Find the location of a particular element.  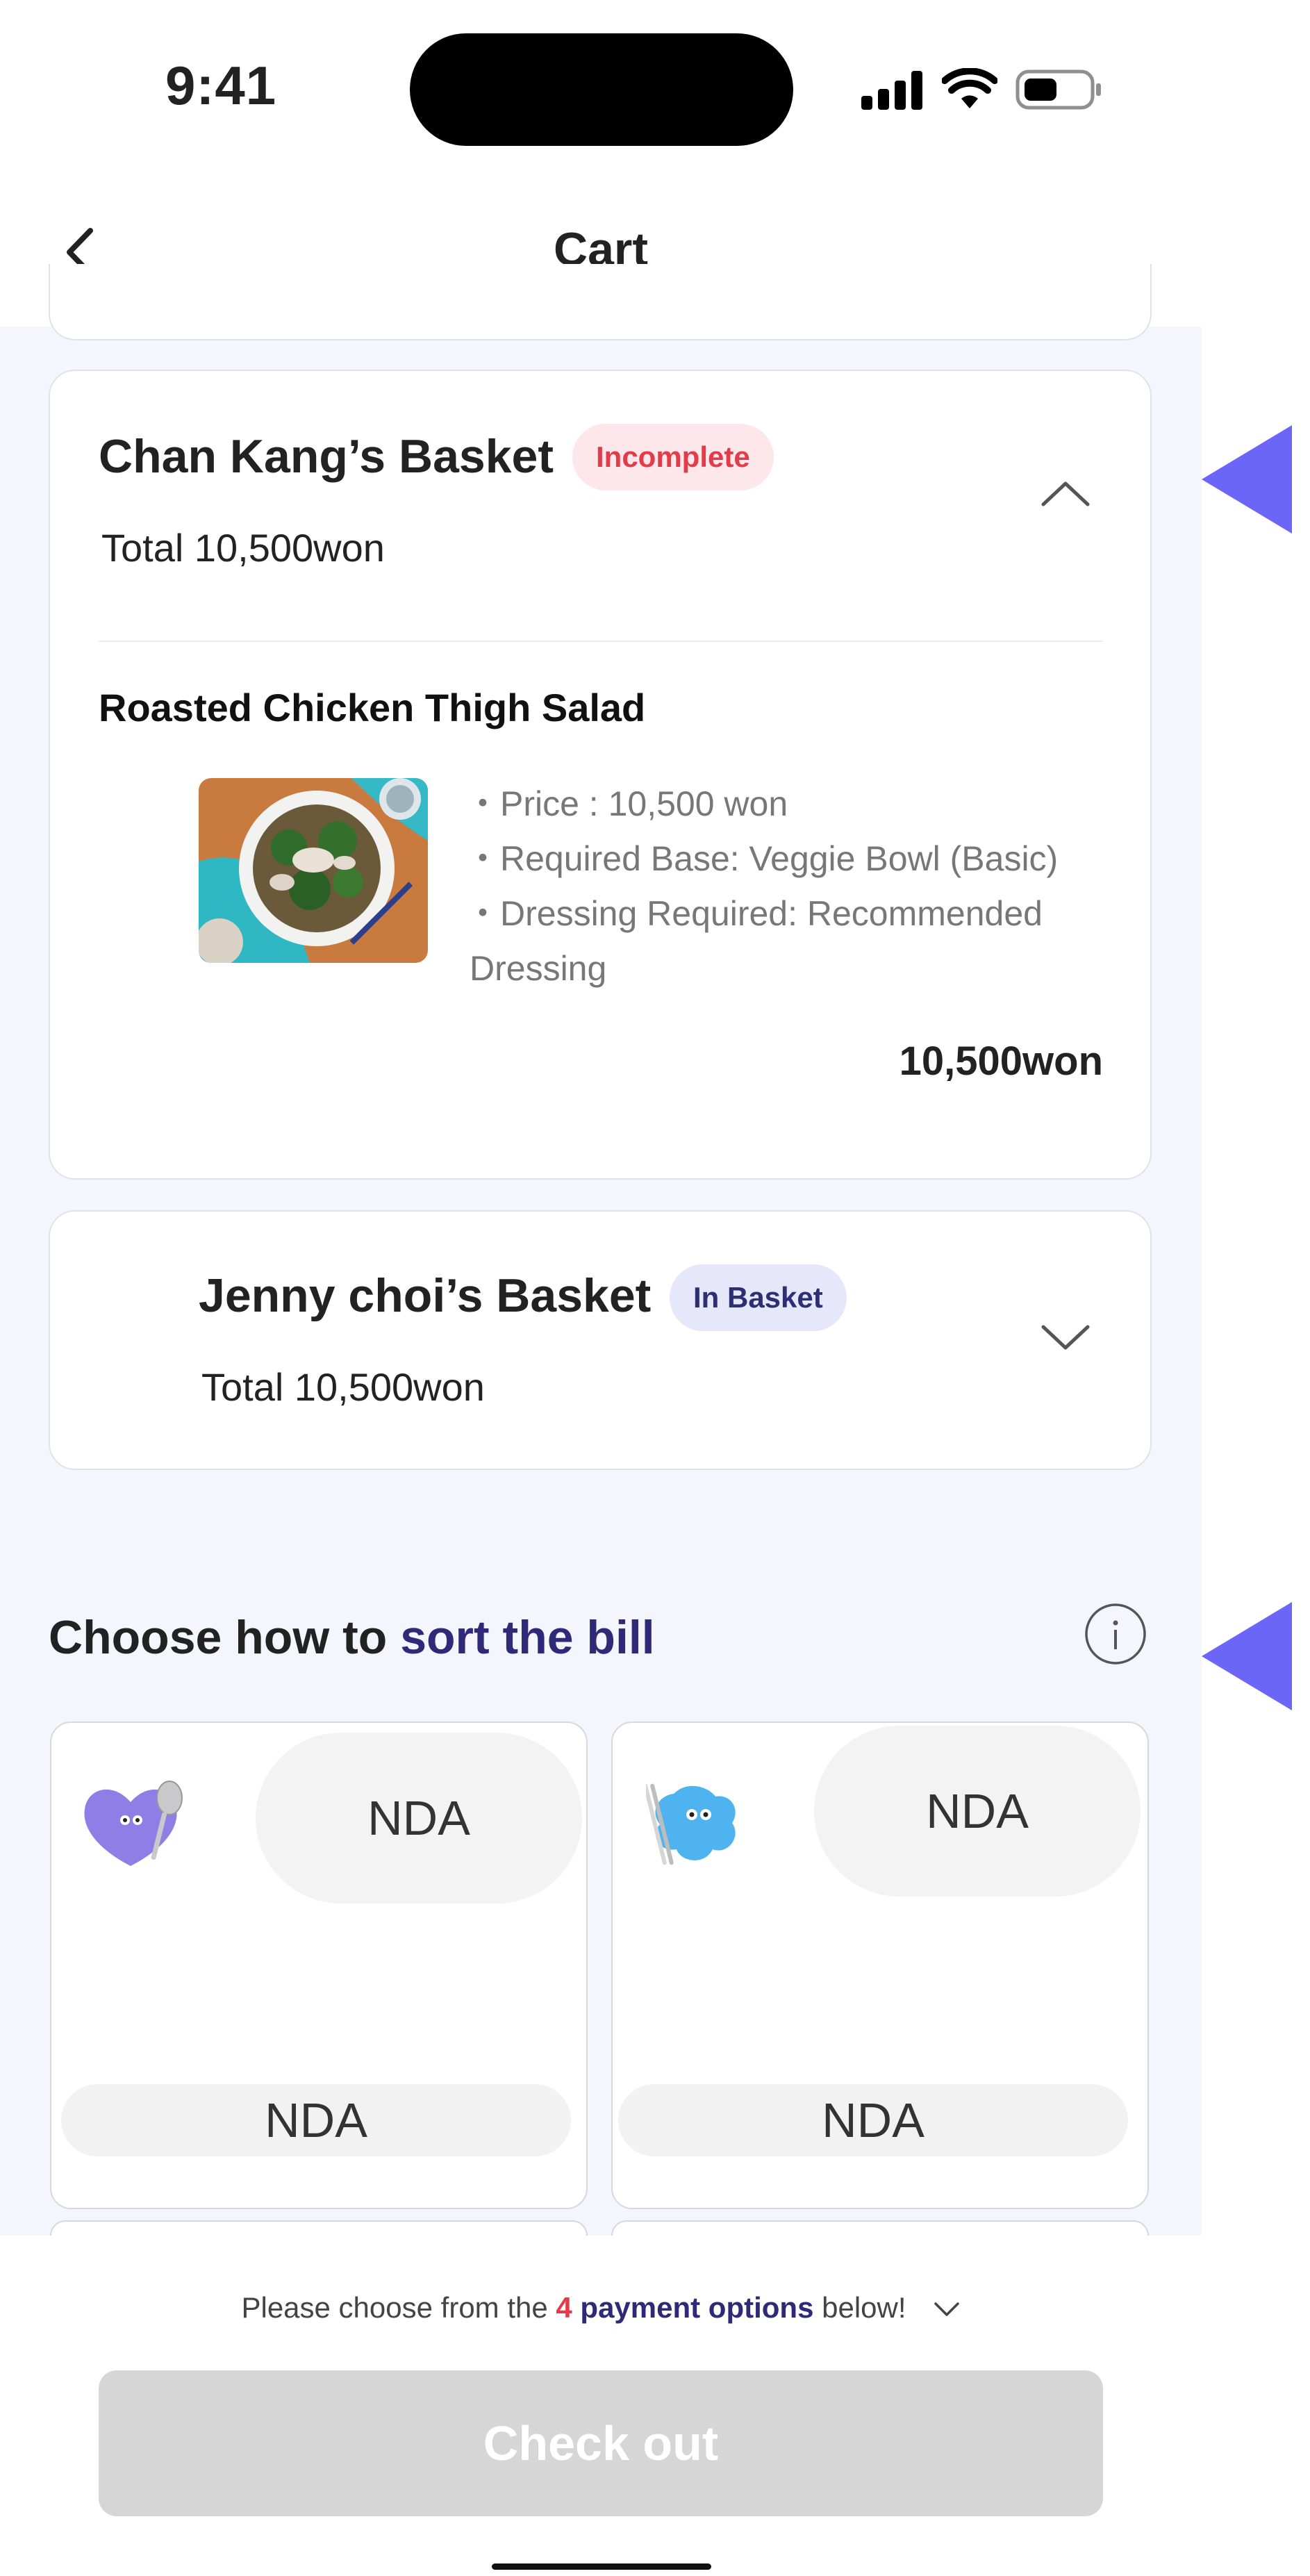

status-badge: In Basket is located at coordinates (758, 1298).